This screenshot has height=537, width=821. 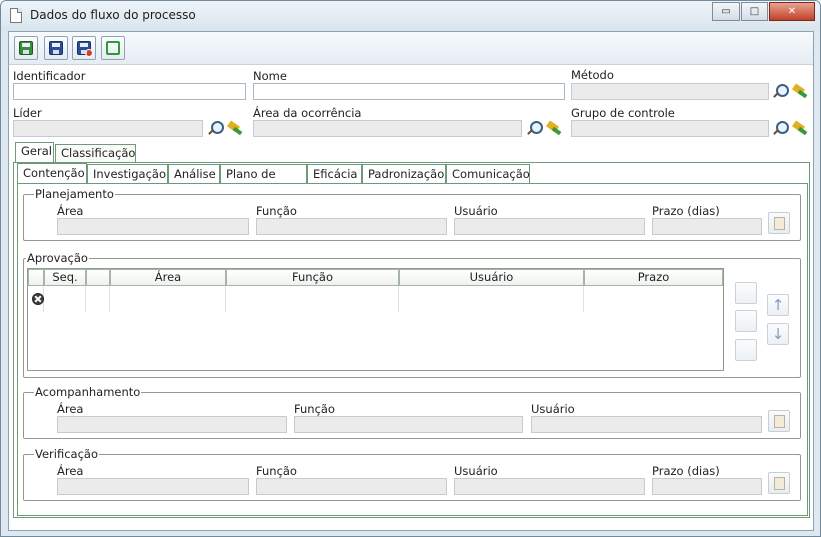 I want to click on verificacao-area-label: Área, so click(x=70, y=471).